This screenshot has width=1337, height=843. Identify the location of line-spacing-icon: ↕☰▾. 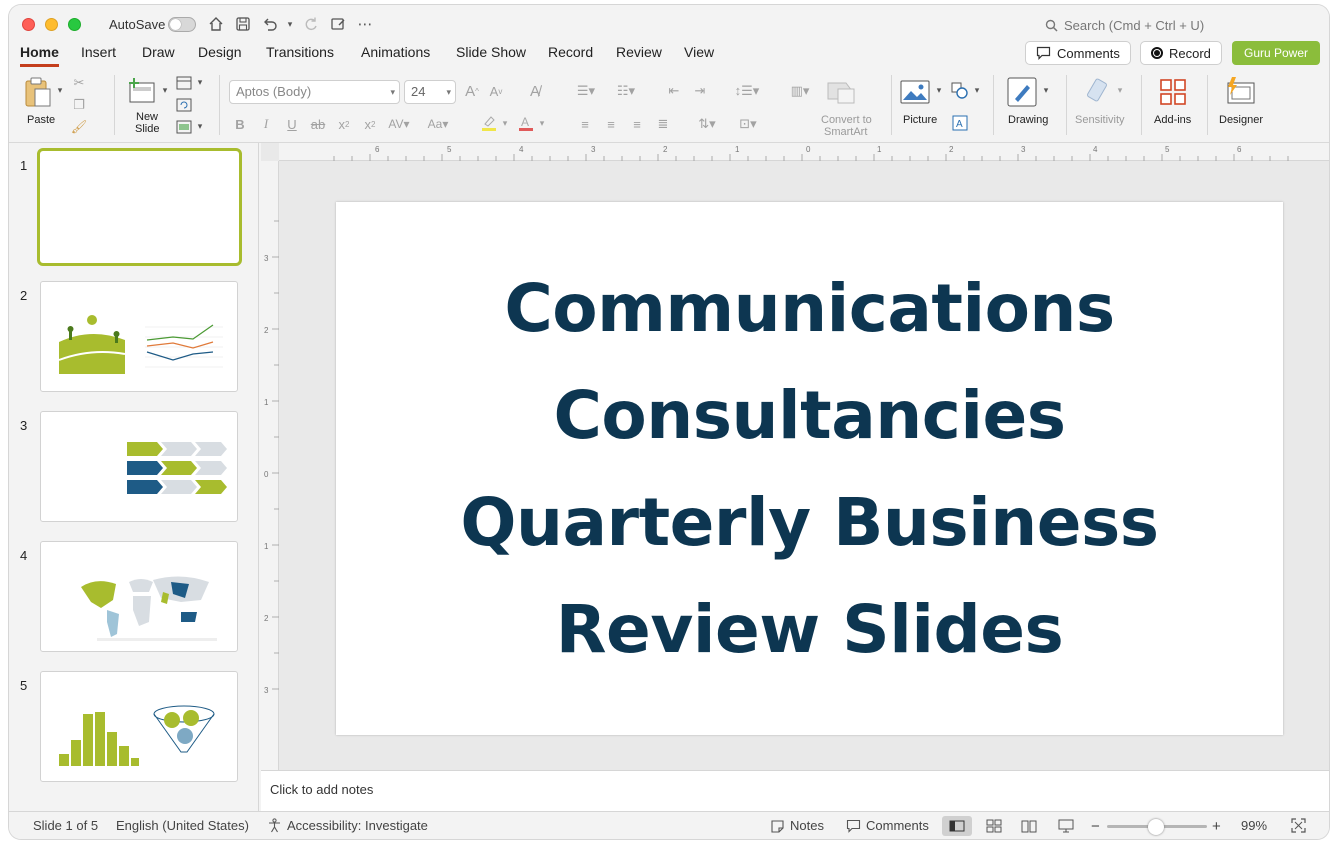
(747, 91).